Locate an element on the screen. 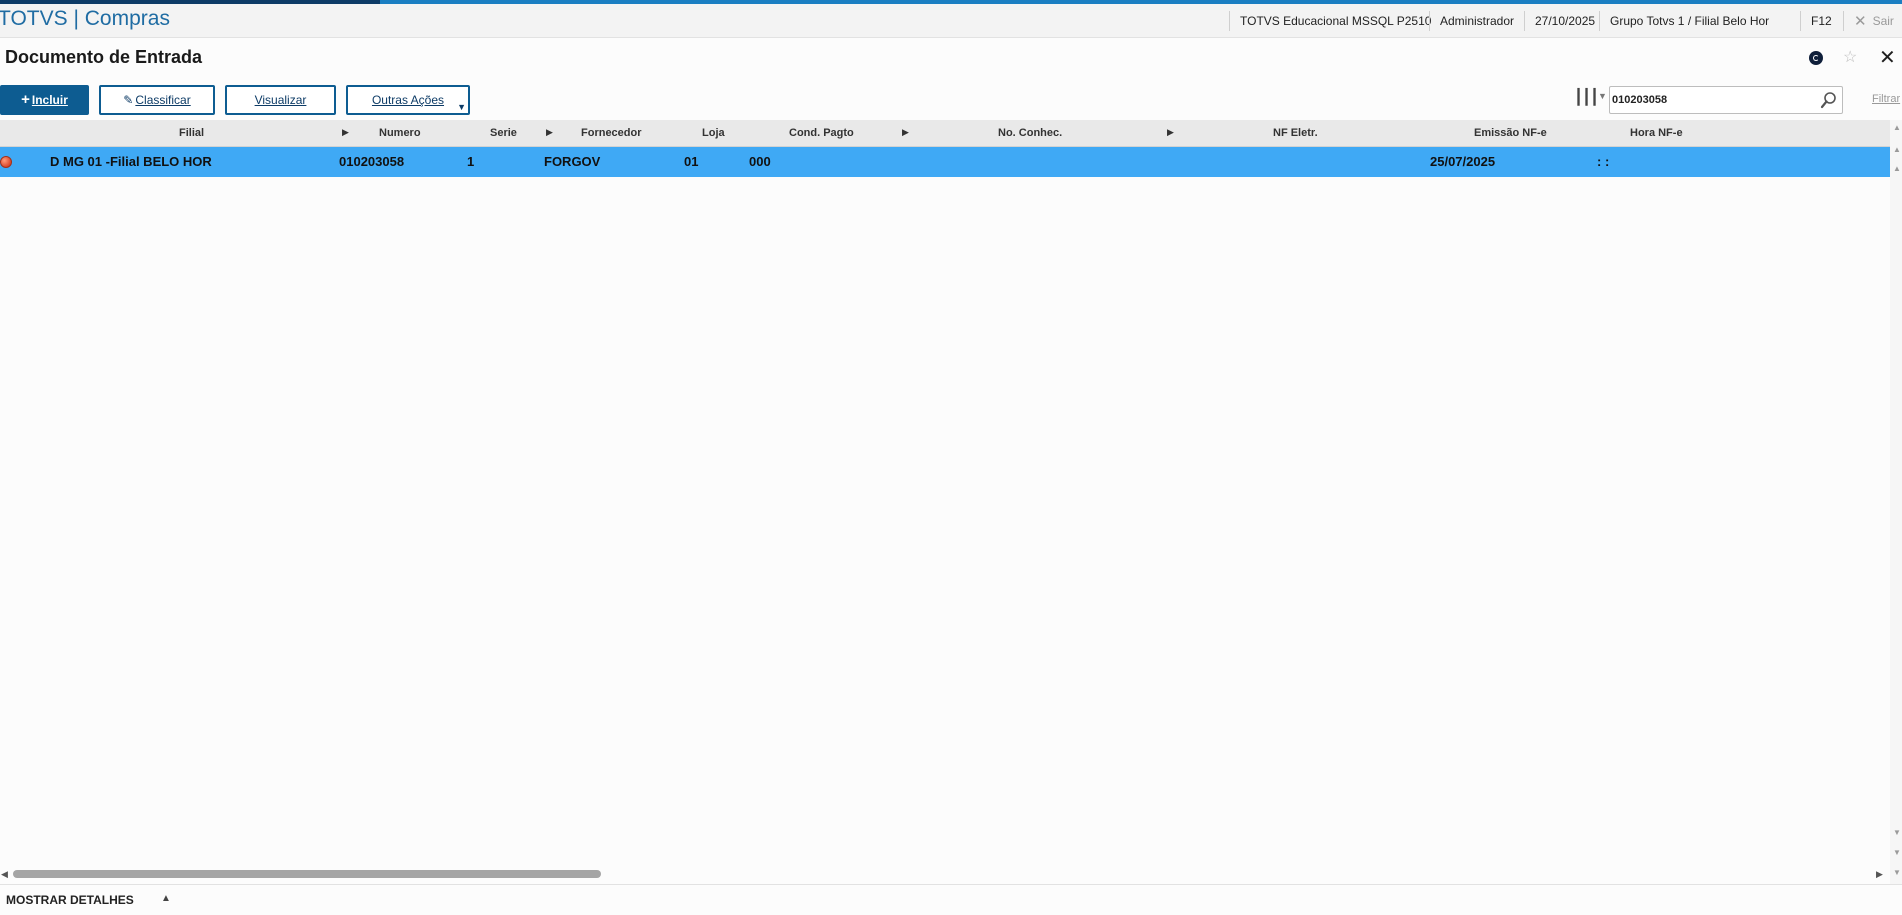 This screenshot has height=915, width=1902. scroll-up-icon: ▲ is located at coordinates (1897, 169).